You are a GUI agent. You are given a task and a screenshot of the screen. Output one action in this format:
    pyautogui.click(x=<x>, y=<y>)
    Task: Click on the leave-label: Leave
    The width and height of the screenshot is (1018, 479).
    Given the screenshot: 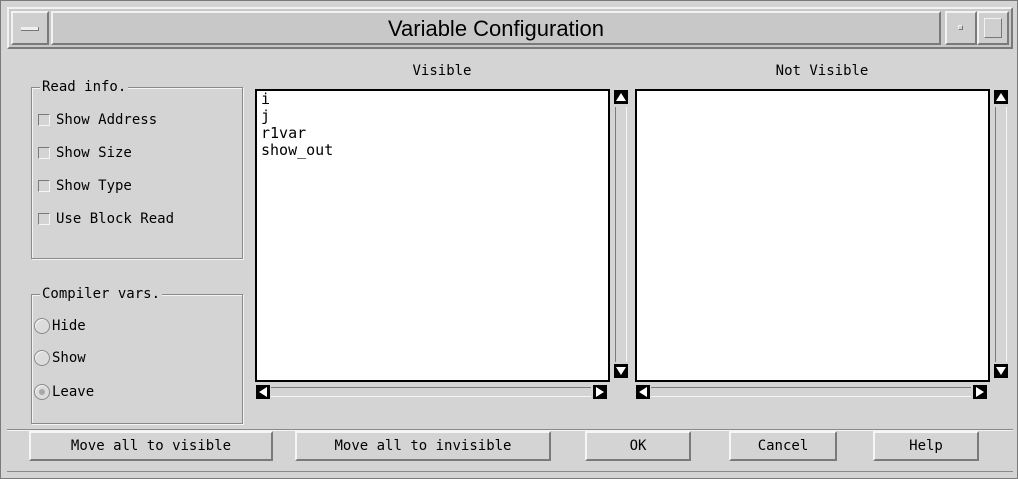 What is the action you would take?
    pyautogui.click(x=73, y=392)
    